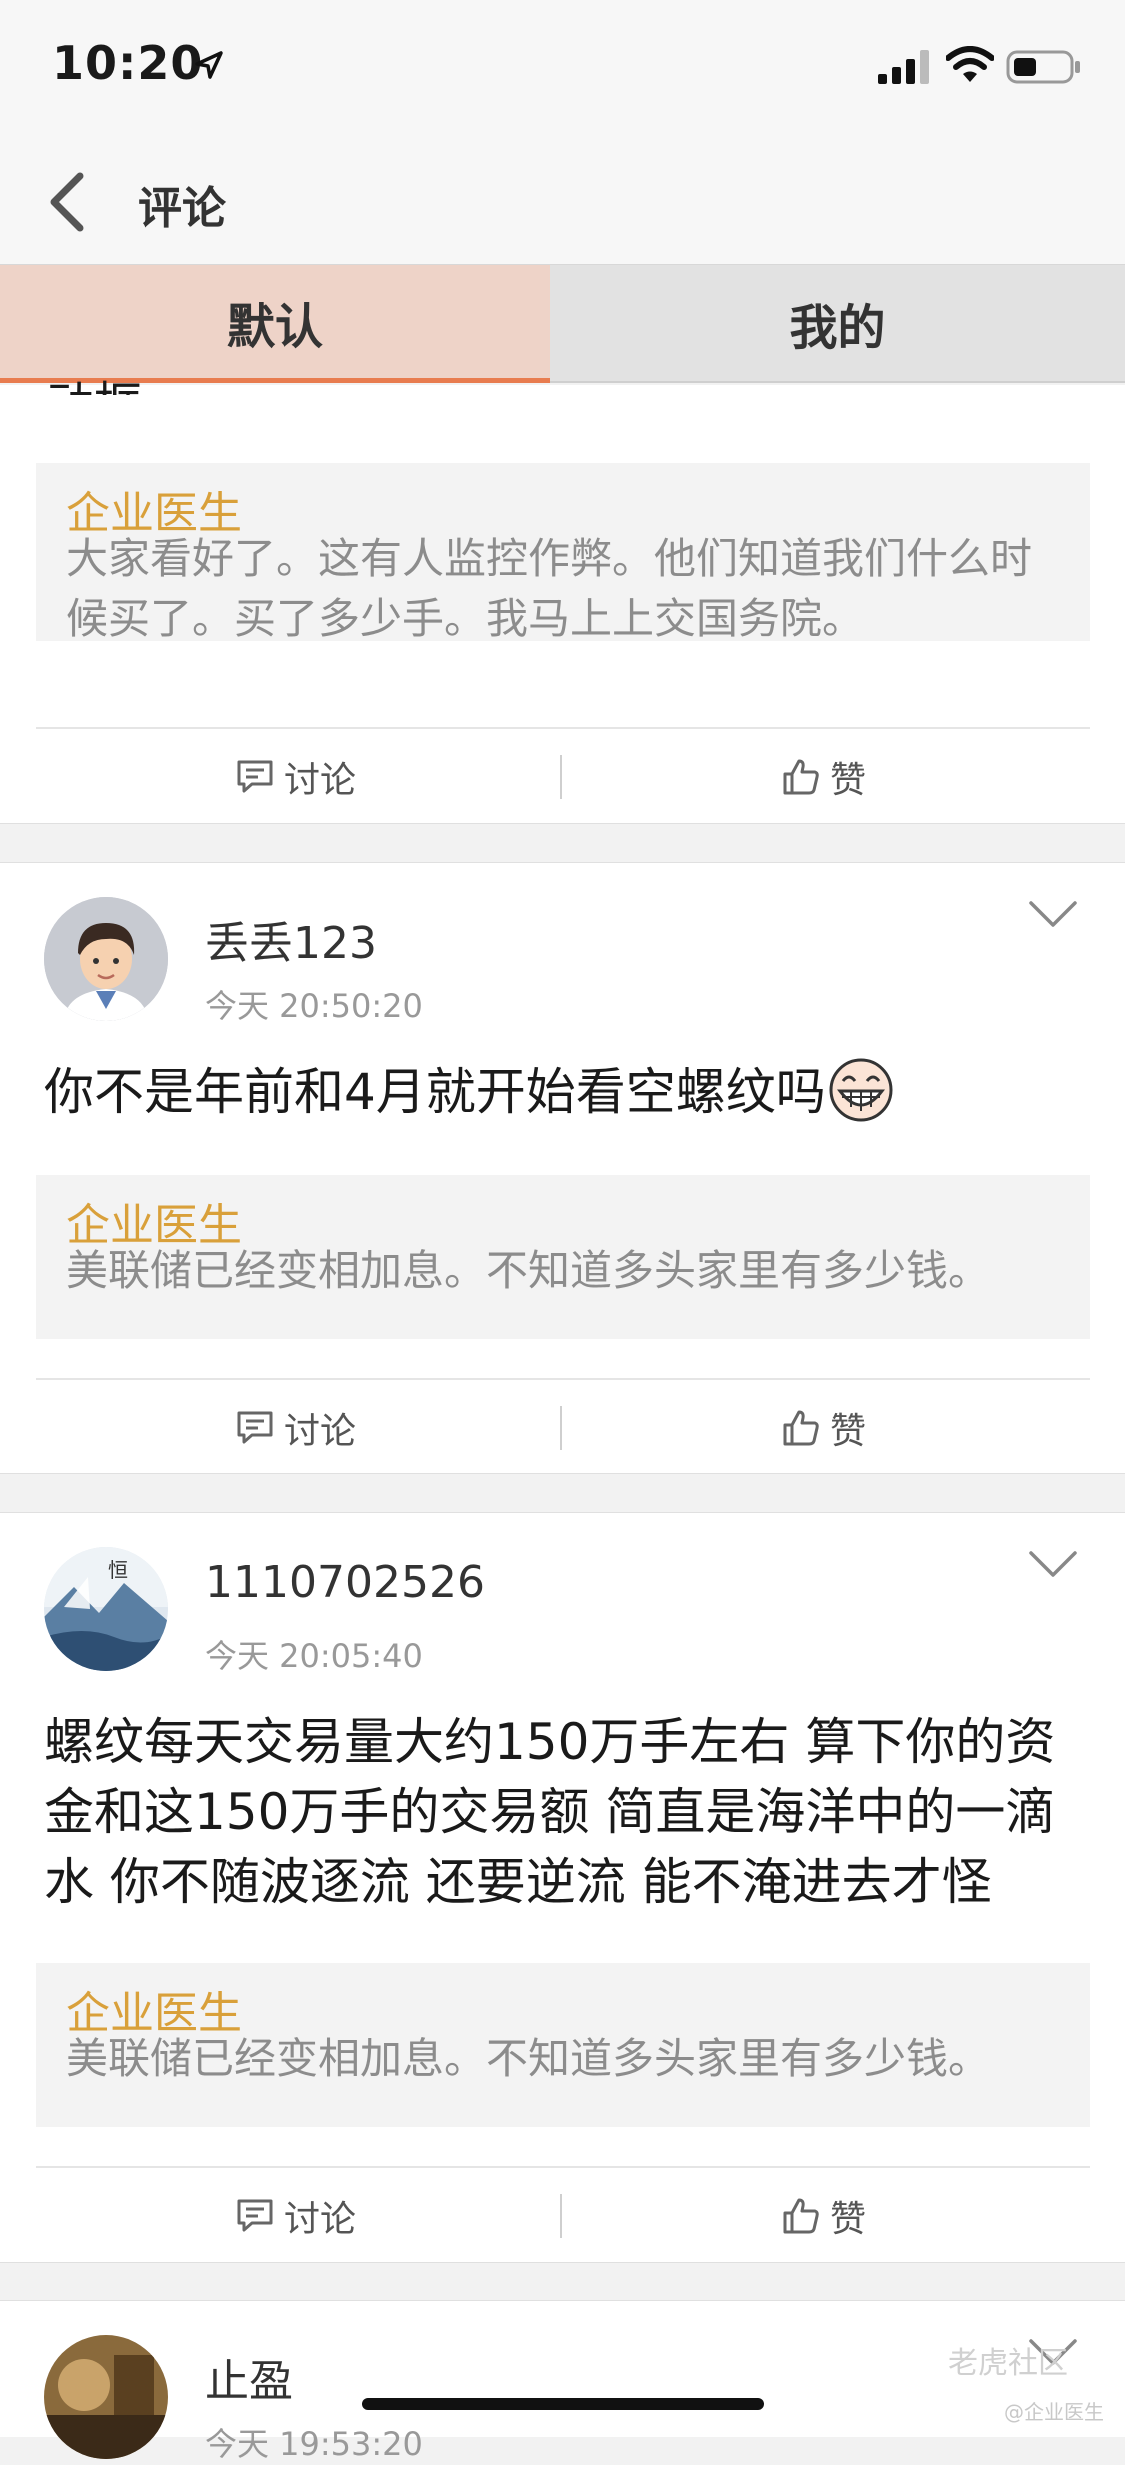 This screenshot has height=2465, width=1125. Describe the element at coordinates (970, 64) in the screenshot. I see `wifi-icon` at that location.